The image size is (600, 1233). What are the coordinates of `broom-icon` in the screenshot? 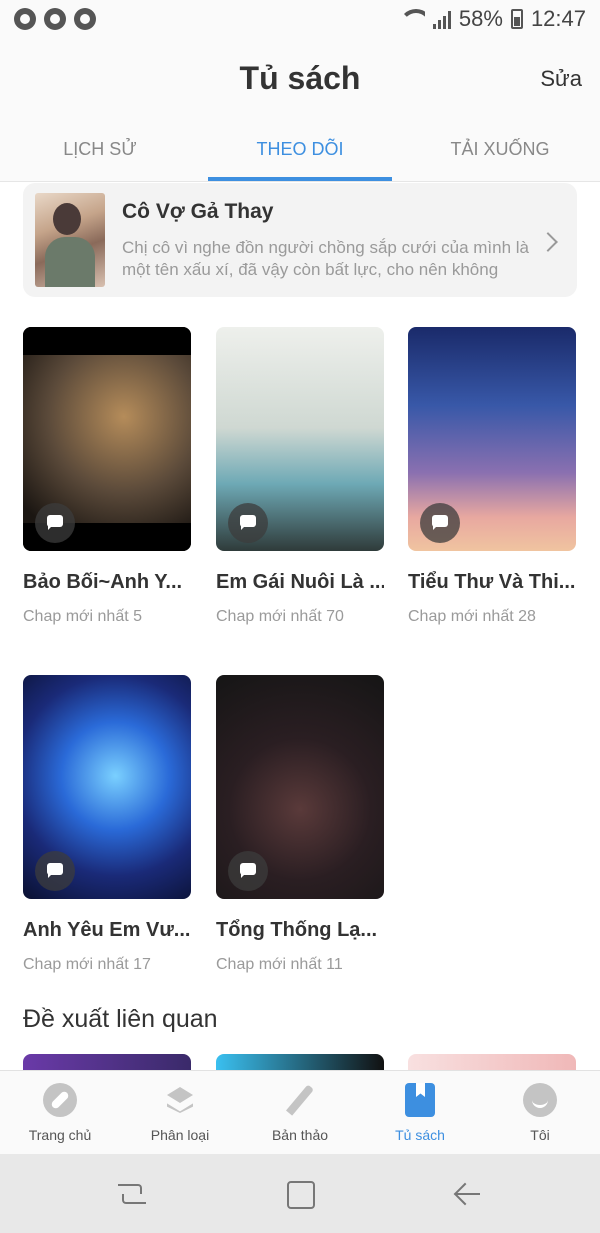 It's located at (55, 19).